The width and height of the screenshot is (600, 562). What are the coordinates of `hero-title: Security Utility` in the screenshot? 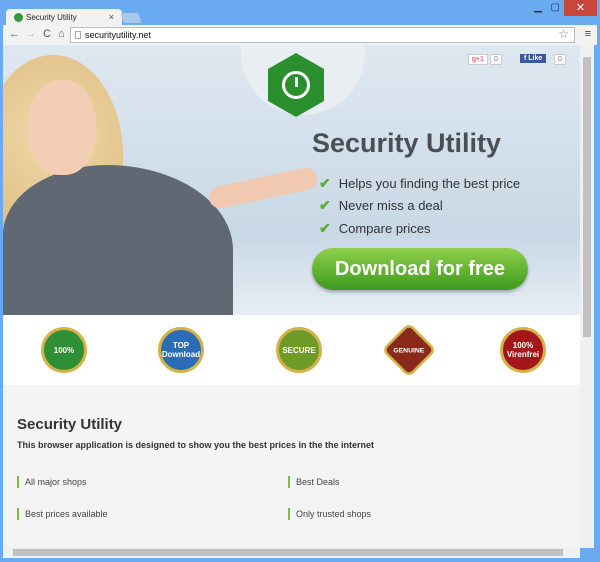 It's located at (407, 143).